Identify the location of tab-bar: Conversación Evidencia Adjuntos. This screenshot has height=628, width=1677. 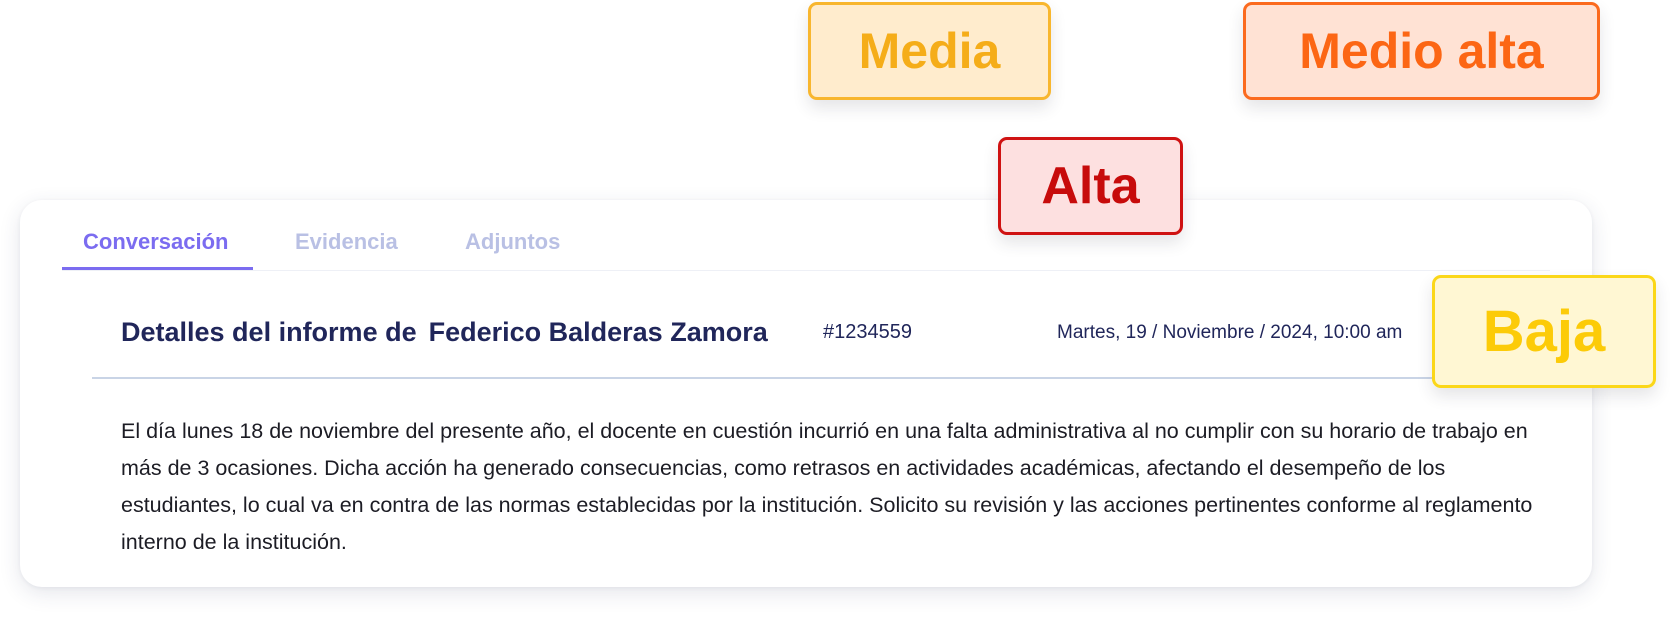
(806, 235).